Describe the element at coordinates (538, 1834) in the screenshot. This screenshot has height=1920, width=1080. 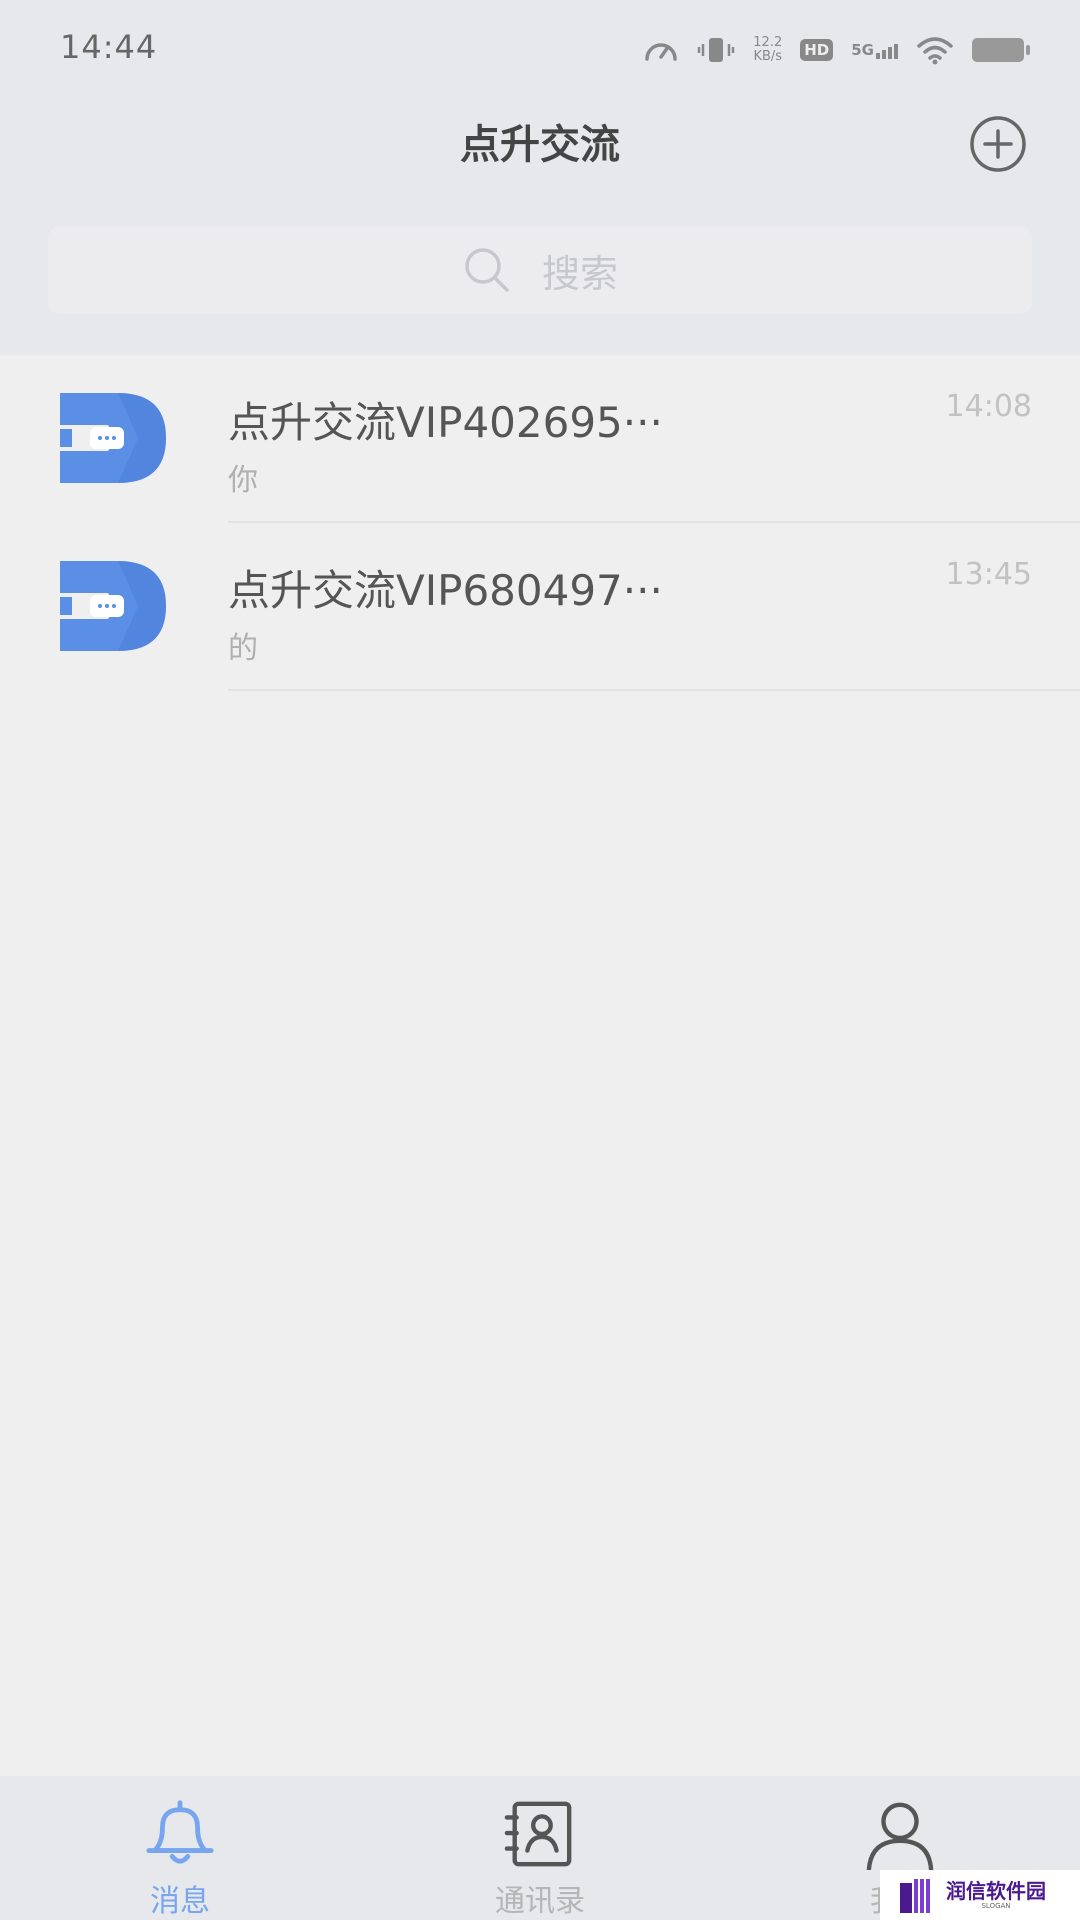
I see `contacts-icon` at that location.